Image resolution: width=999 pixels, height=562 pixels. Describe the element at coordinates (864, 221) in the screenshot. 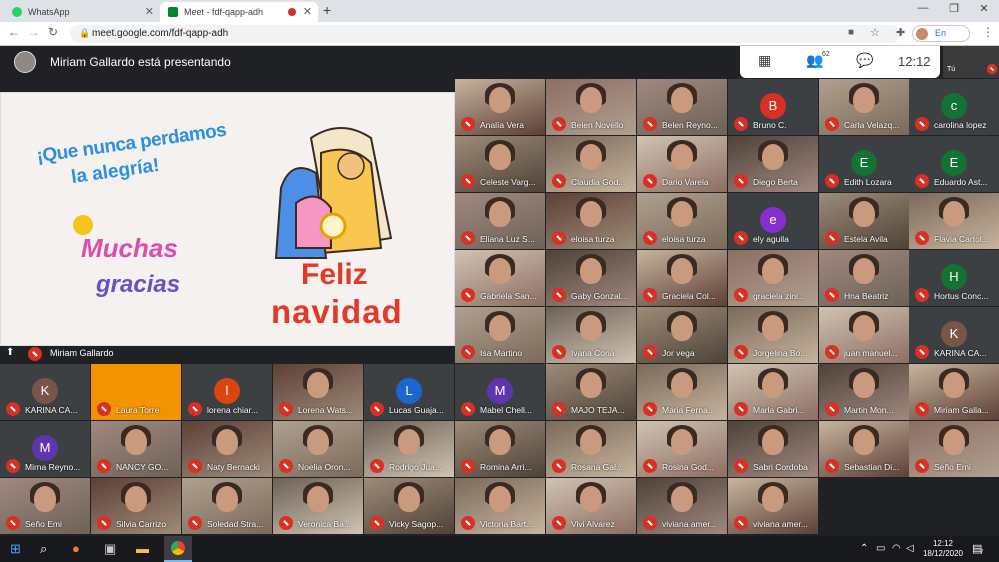

I see `participant-tile: Estela Avila` at that location.